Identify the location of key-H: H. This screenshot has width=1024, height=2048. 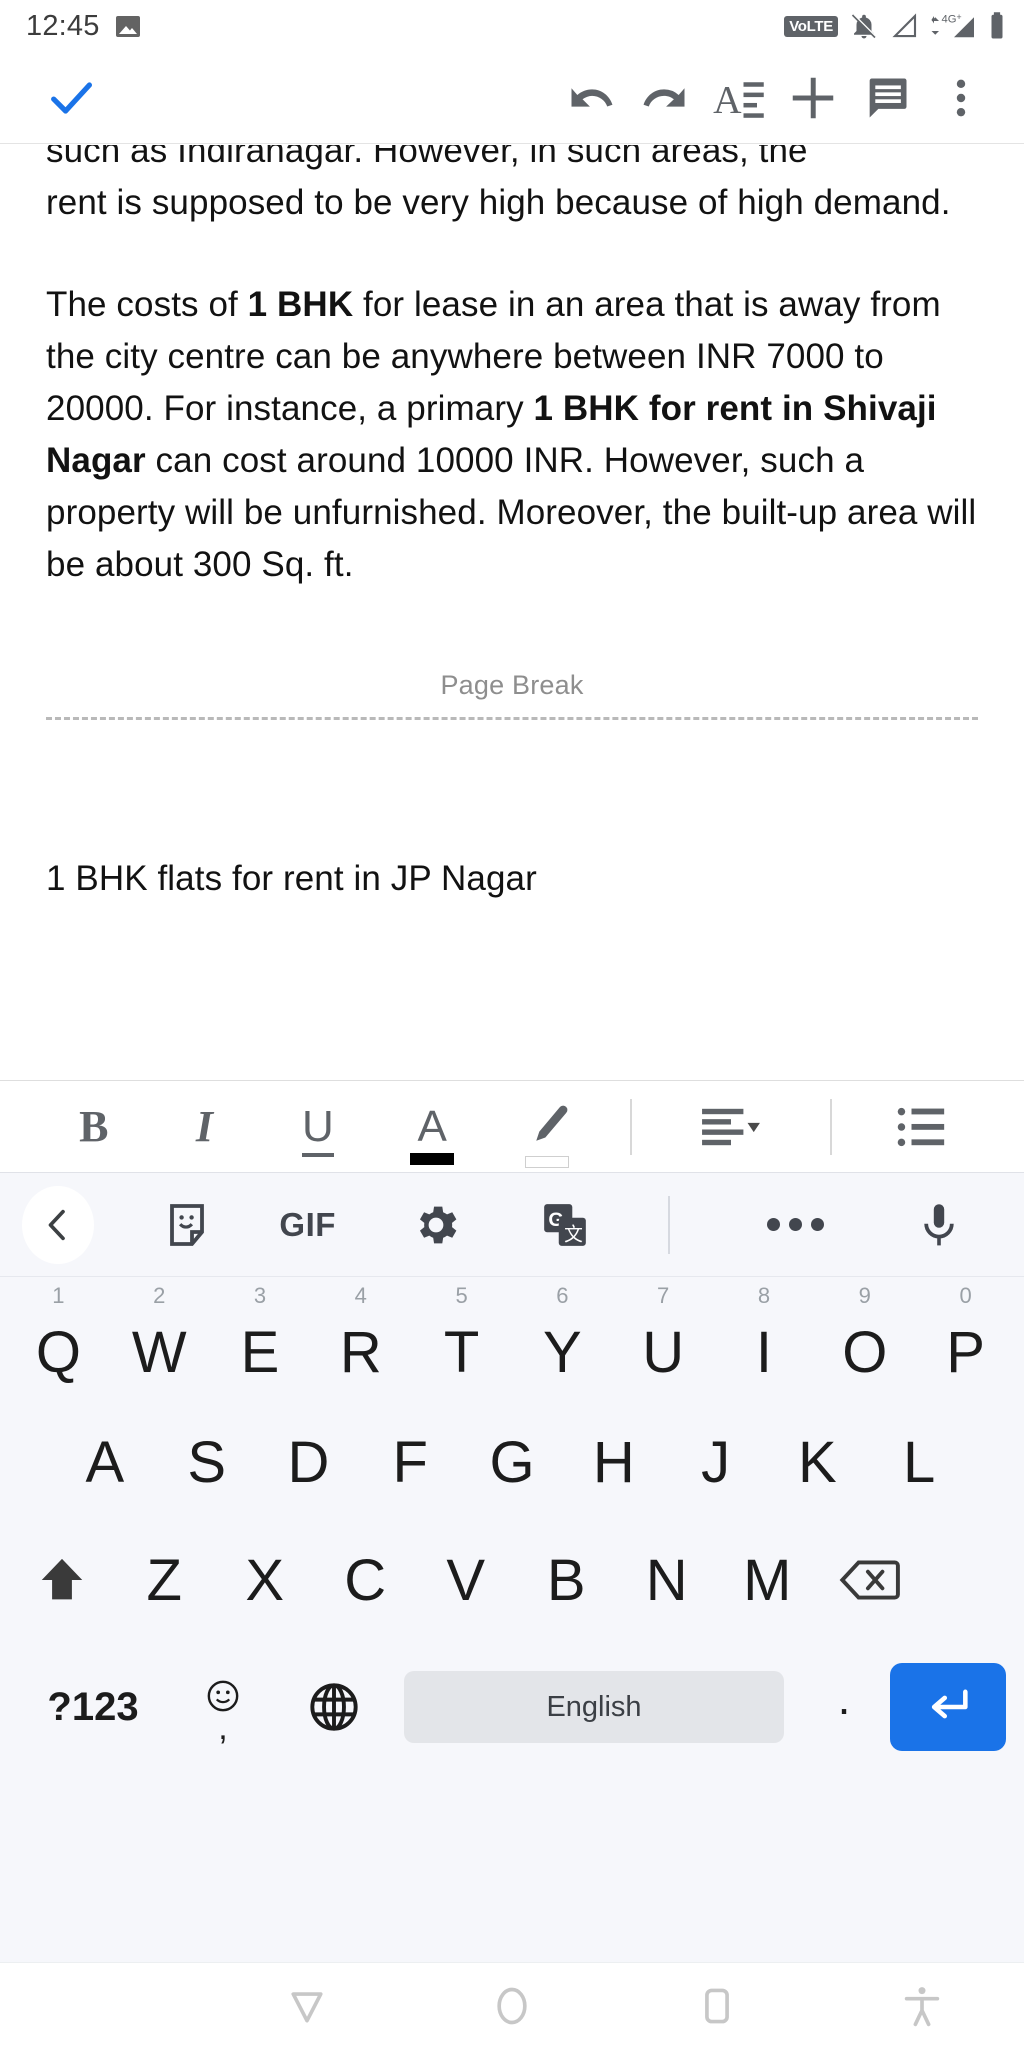
(614, 1462).